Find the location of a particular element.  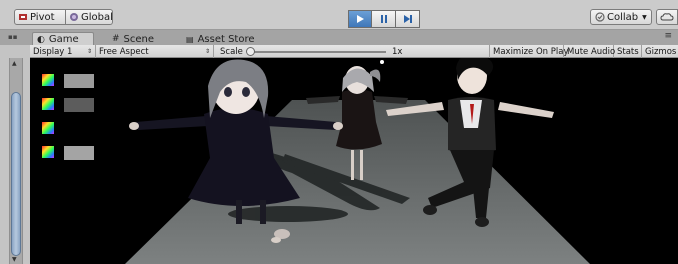

scale-value: 1x is located at coordinates (397, 51).